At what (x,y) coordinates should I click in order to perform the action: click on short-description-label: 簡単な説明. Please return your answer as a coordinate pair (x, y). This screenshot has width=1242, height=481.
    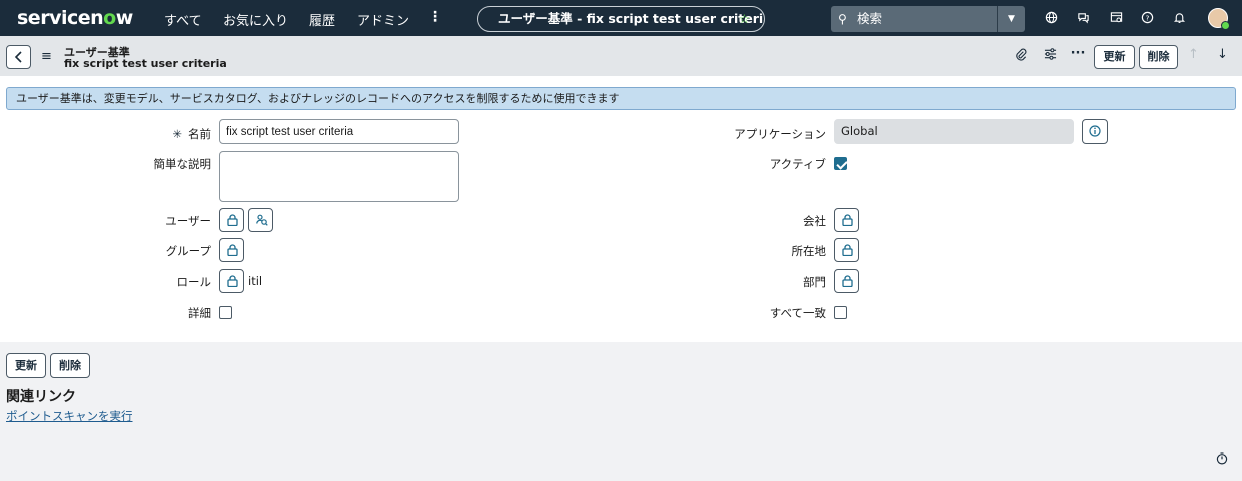
    Looking at the image, I should click on (182, 164).